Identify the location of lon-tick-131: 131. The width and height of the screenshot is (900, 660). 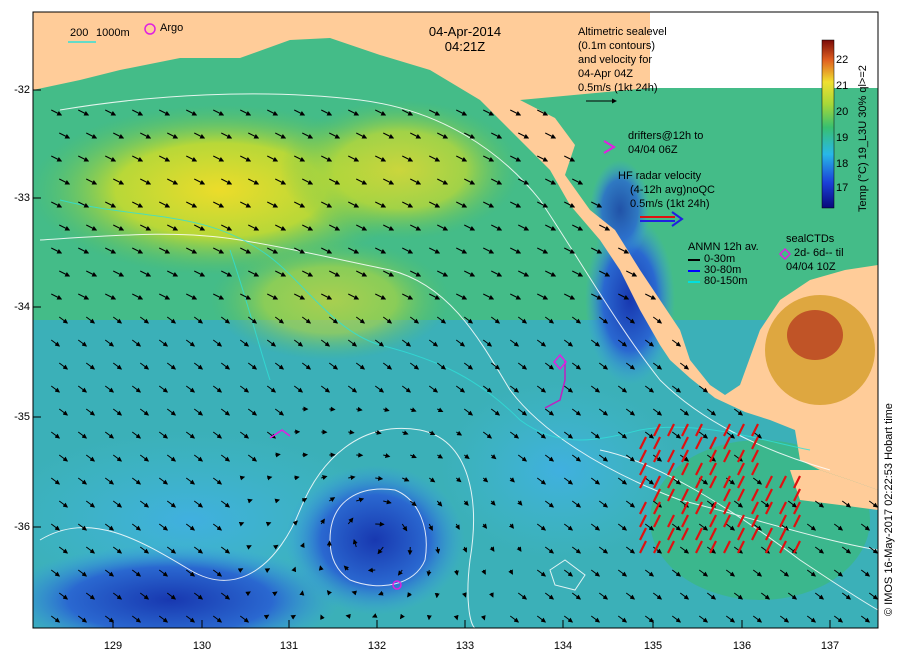
(289, 646).